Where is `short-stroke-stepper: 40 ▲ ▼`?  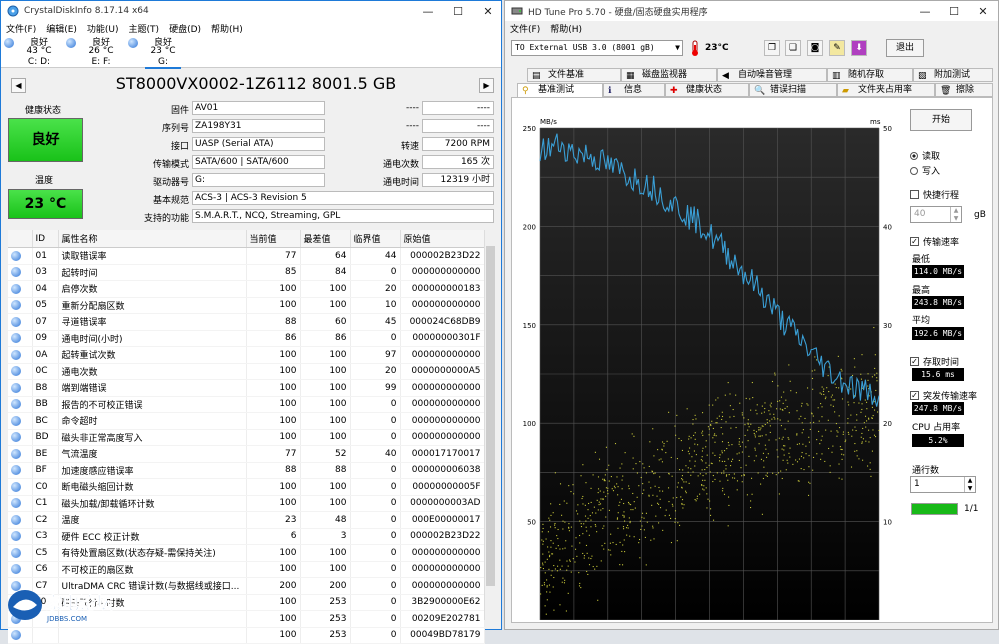
short-stroke-stepper: 40 ▲ ▼ is located at coordinates (936, 214).